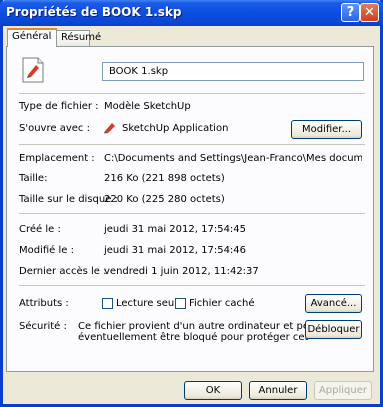 The height and width of the screenshot is (407, 383). Describe the element at coordinates (164, 199) in the screenshot. I see `disk-size-value: 220 Ko (225 280 octets)` at that location.